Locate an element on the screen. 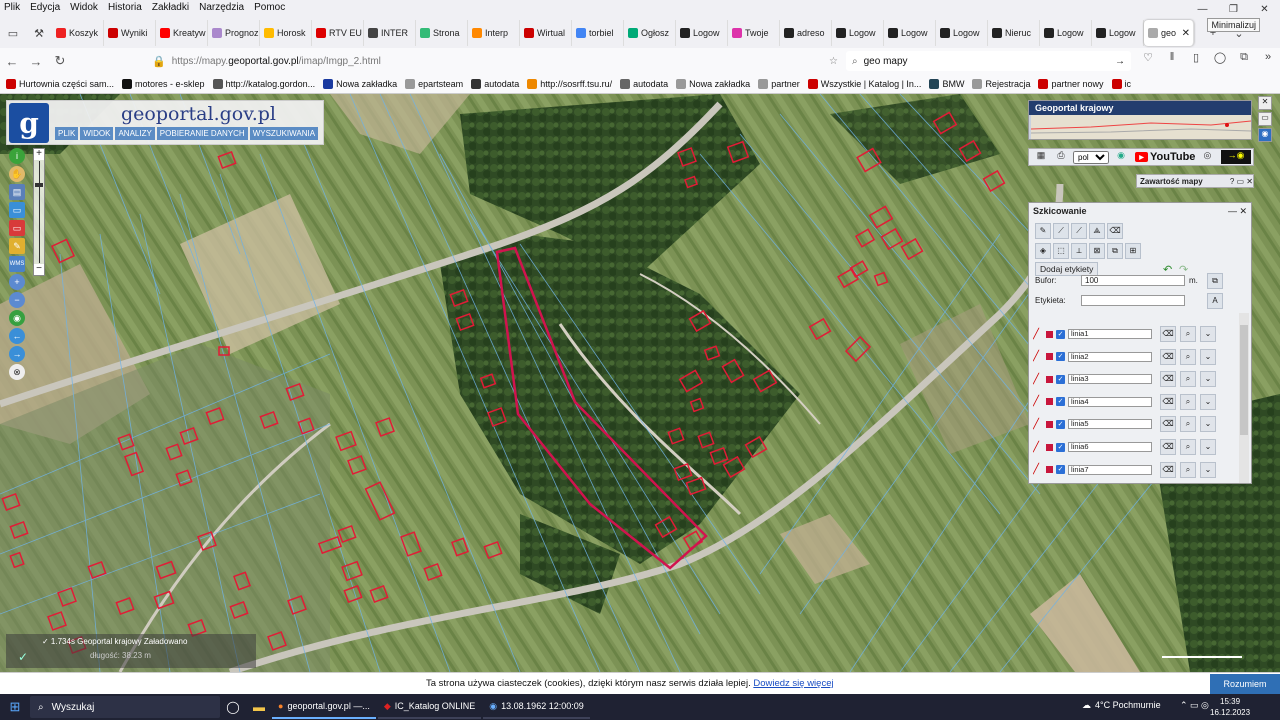 This screenshot has width=1280, height=720. menu-widok-button: WIDOK is located at coordinates (97, 133).